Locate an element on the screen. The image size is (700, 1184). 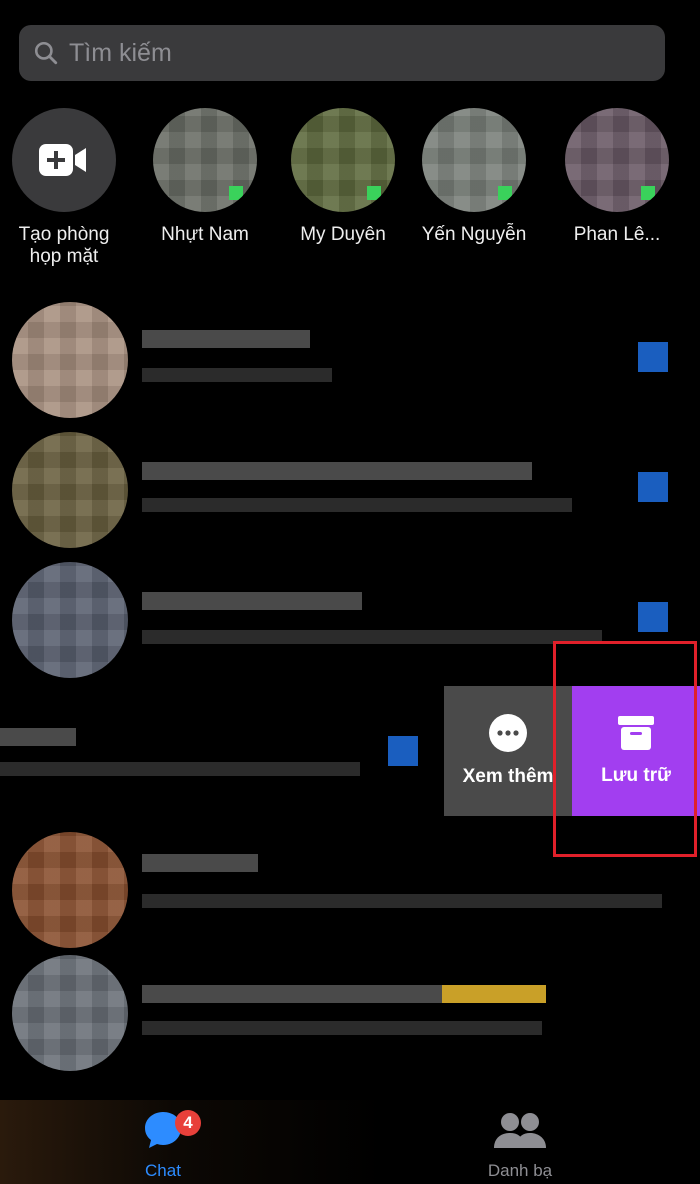
search-placeholder: Tìm kiếm is located at coordinates (120, 52).